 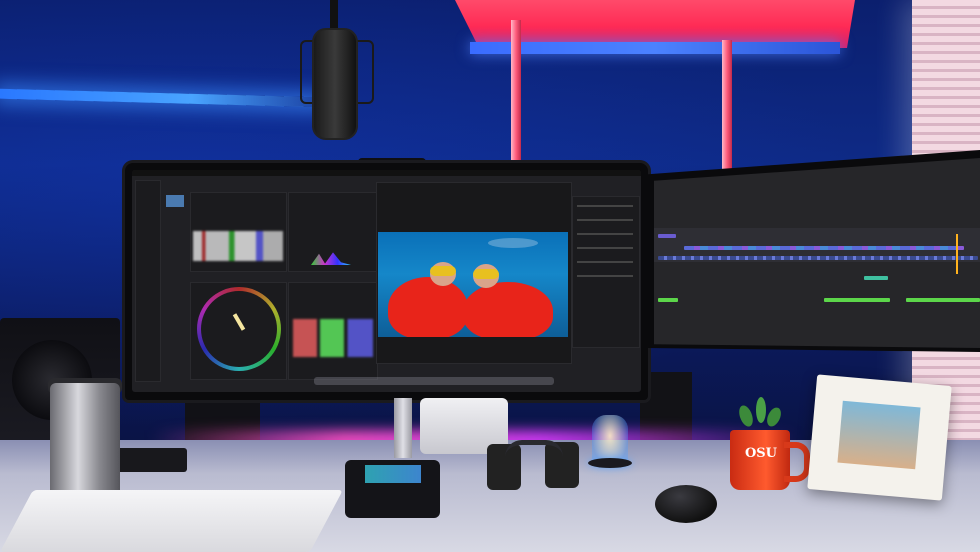 What do you see at coordinates (443, 271) in the screenshot?
I see `diver-left-mask` at bounding box center [443, 271].